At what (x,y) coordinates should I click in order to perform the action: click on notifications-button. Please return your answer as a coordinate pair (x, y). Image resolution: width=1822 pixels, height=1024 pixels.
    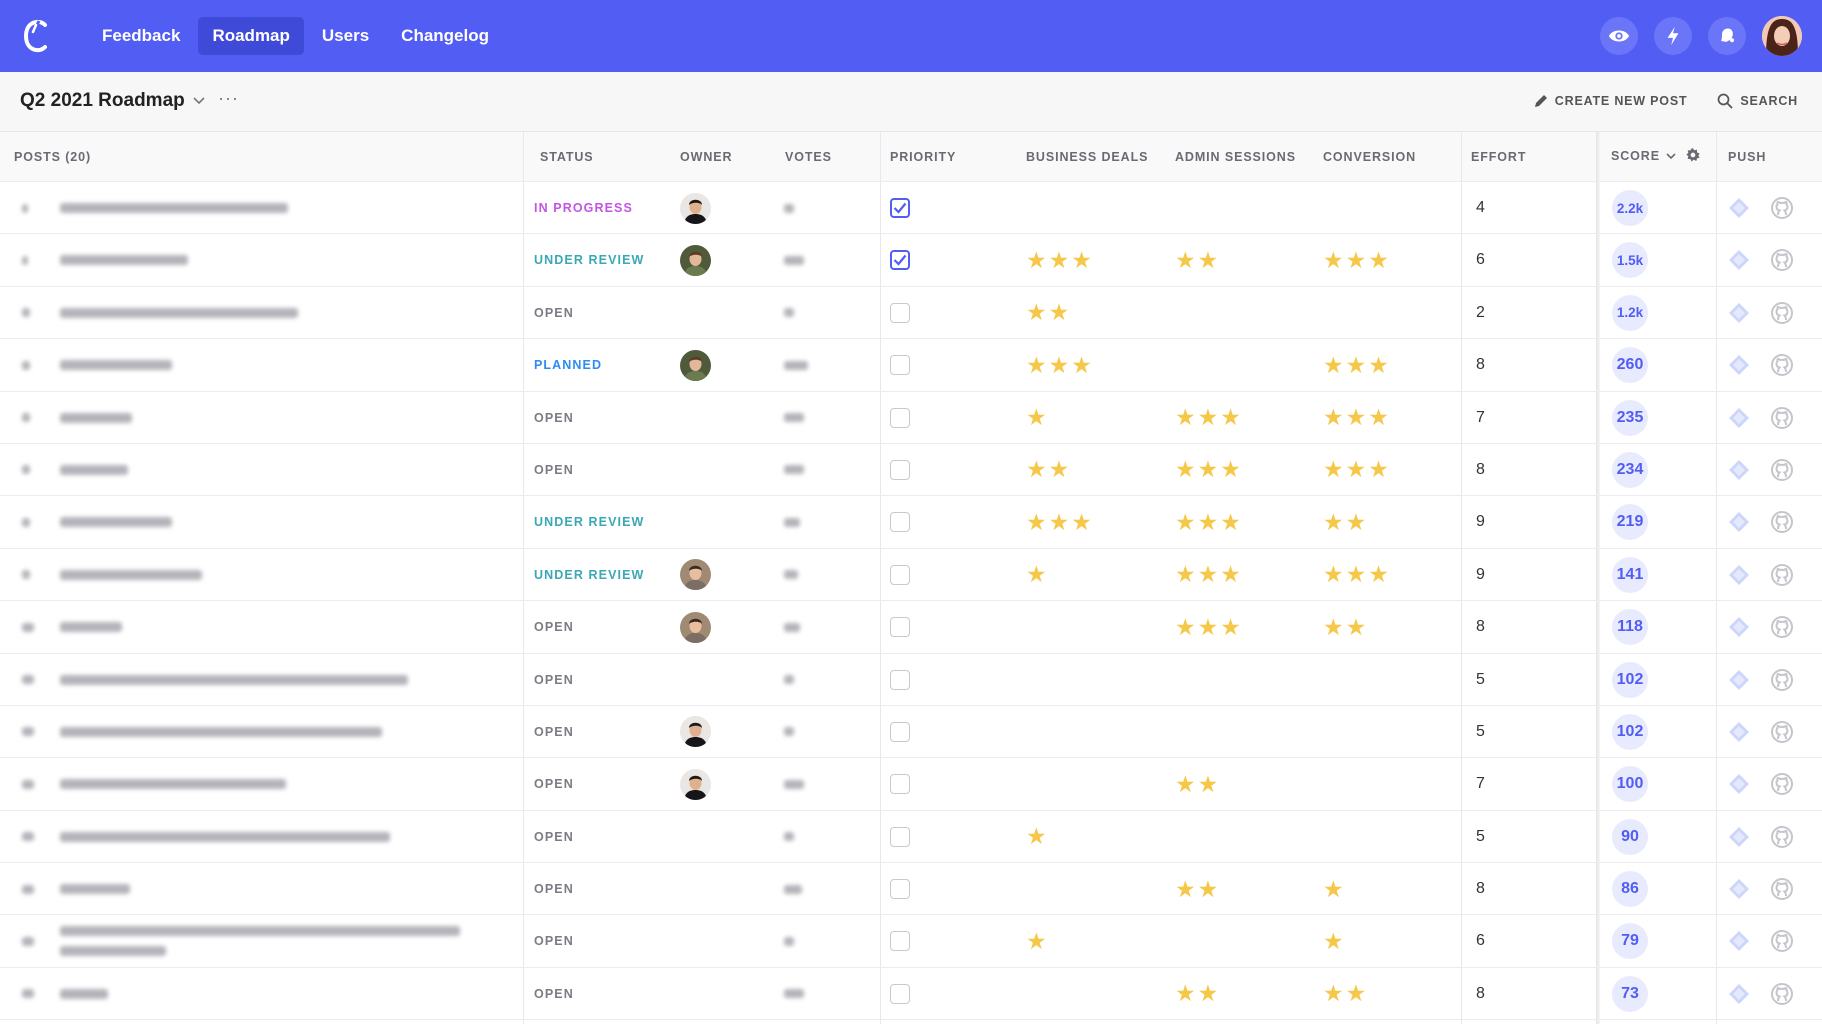
    Looking at the image, I should click on (1727, 36).